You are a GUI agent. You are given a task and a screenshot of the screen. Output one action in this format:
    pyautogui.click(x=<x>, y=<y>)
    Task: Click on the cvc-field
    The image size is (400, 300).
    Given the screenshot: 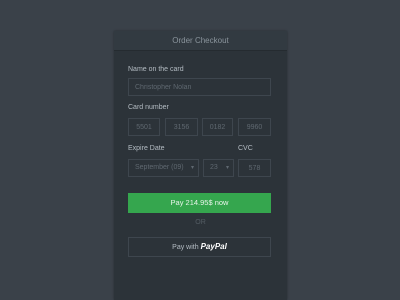 What is the action you would take?
    pyautogui.click(x=254, y=168)
    